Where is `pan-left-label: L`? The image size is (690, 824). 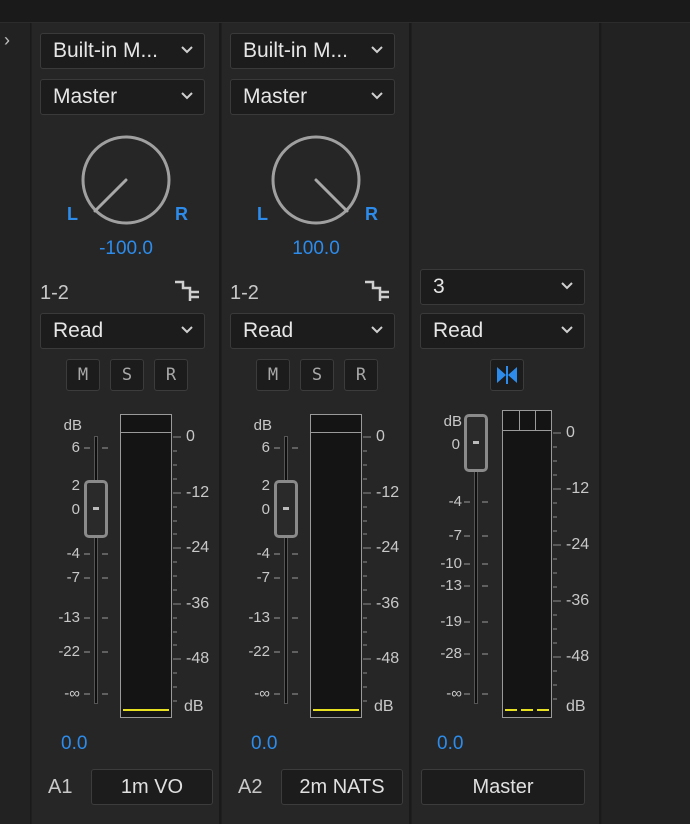 pan-left-label: L is located at coordinates (262, 214).